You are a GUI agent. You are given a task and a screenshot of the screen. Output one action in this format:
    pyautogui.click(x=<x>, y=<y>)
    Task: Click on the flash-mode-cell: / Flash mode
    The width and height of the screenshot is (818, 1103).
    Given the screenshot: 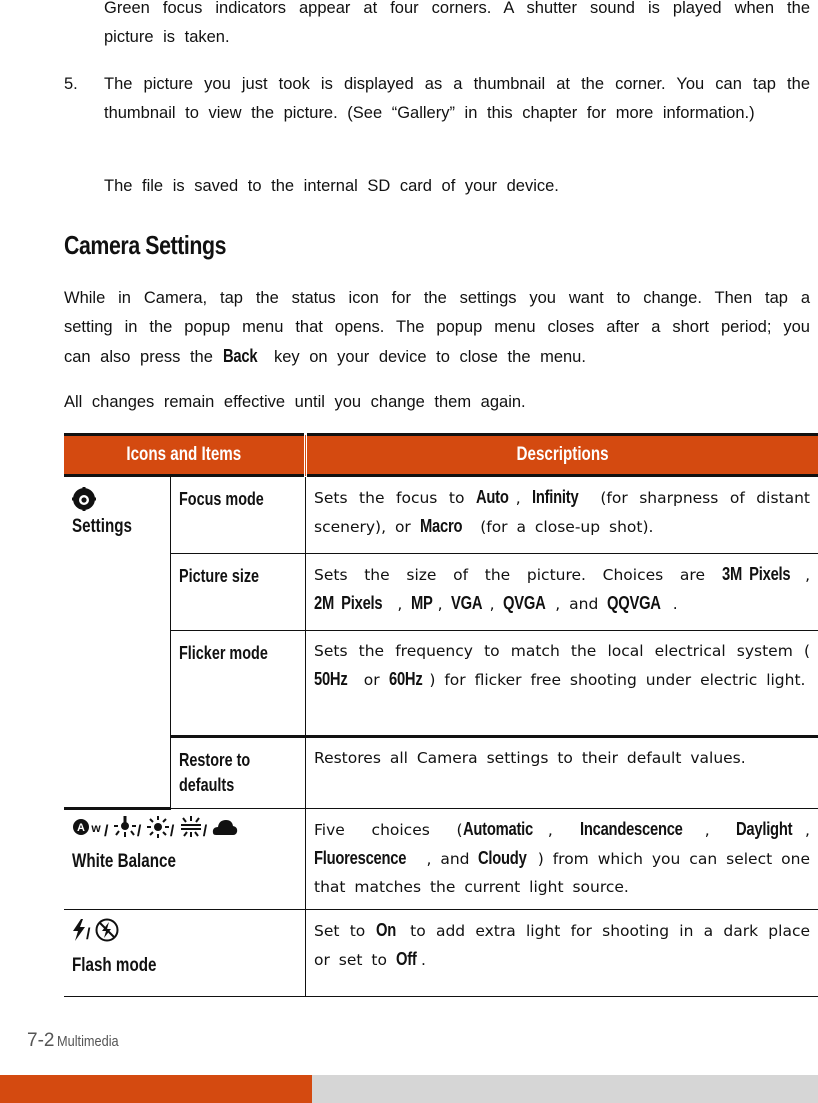 What is the action you would take?
    pyautogui.click(x=185, y=953)
    